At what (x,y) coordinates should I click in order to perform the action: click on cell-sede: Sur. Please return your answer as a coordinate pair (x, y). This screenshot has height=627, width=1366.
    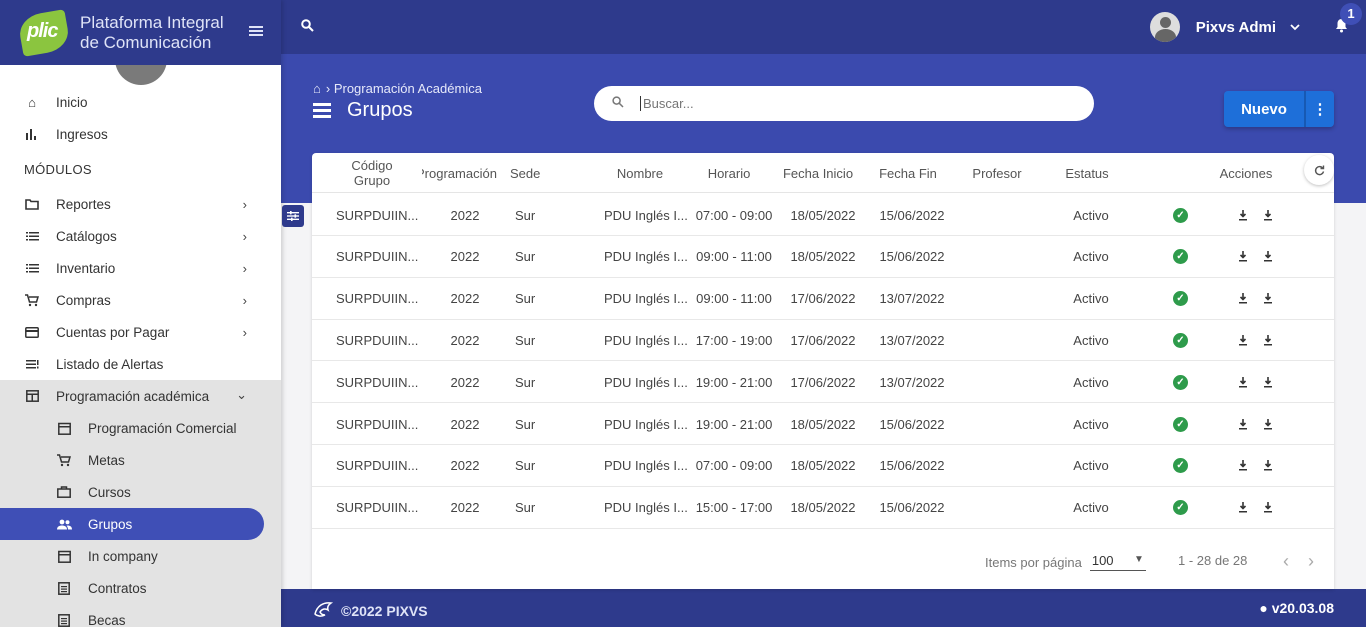
    Looking at the image, I should click on (525, 299).